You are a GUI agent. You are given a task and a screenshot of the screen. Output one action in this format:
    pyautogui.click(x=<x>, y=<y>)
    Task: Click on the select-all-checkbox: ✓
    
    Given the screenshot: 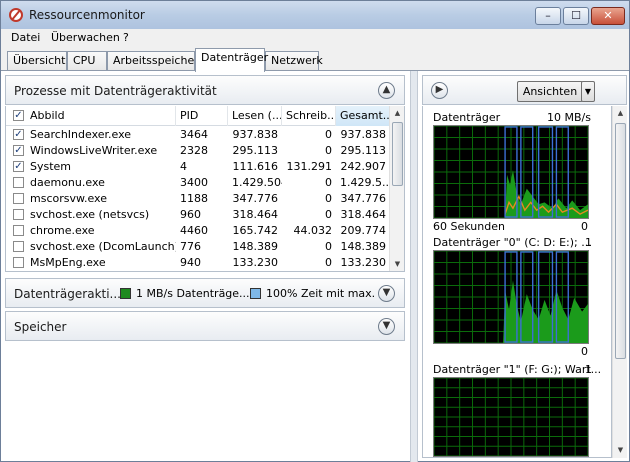 What is the action you would take?
    pyautogui.click(x=18, y=115)
    